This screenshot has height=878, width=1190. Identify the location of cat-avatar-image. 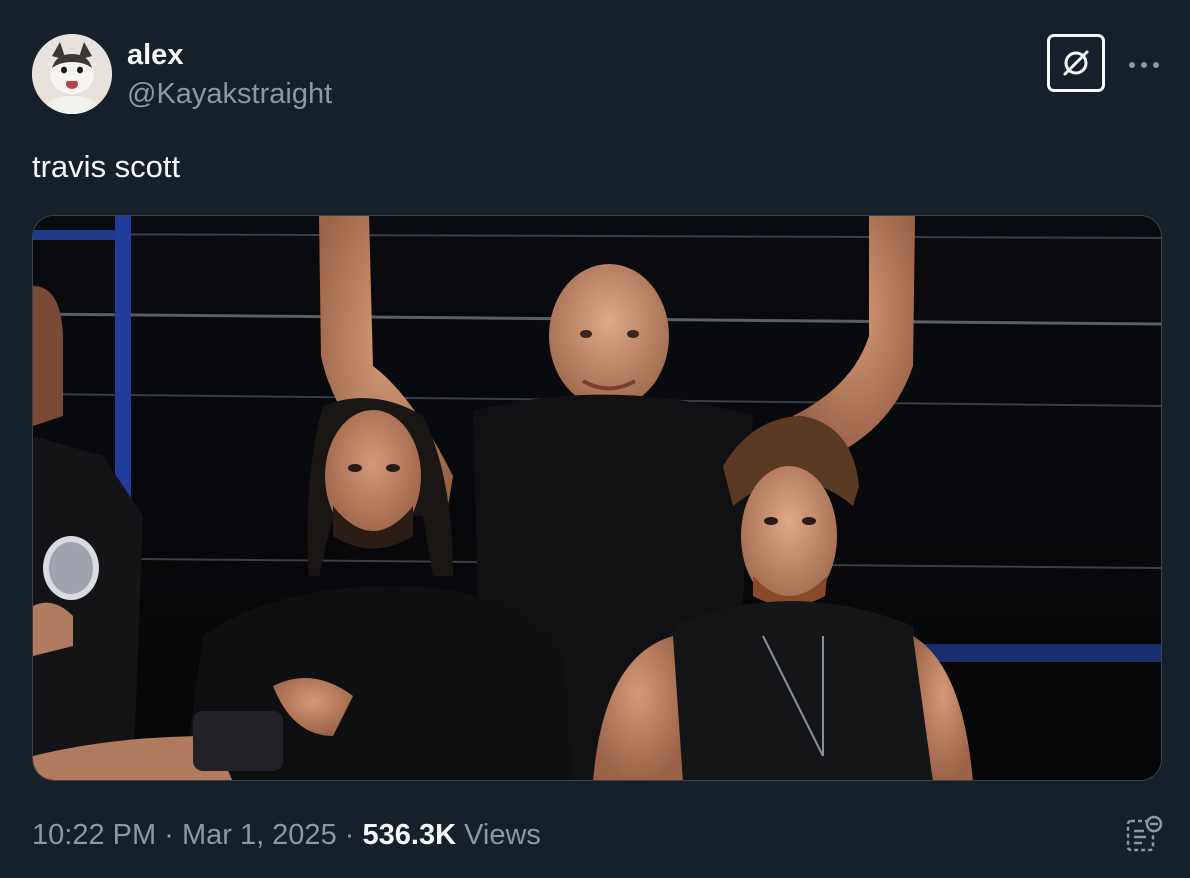
(72, 74).